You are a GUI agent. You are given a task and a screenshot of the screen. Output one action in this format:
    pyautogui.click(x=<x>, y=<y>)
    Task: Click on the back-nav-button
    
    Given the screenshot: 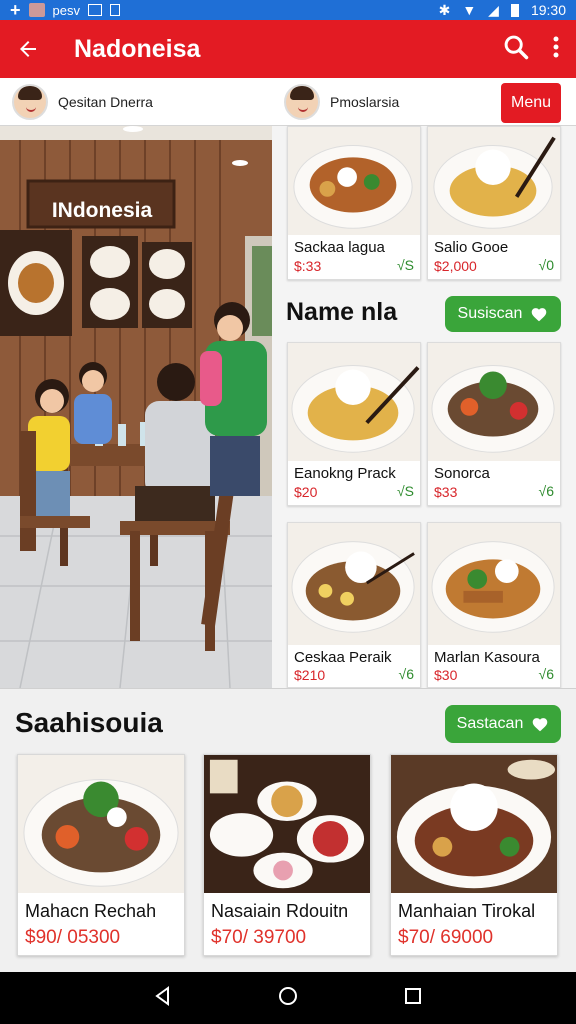 What is the action you would take?
    pyautogui.click(x=163, y=998)
    